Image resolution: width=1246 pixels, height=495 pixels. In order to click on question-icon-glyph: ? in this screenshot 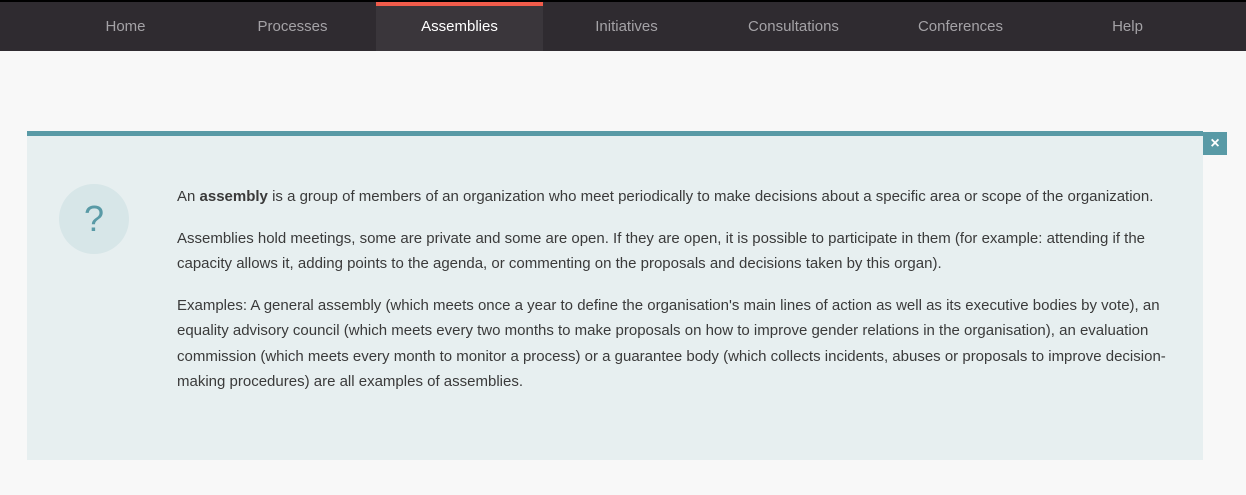, I will do `click(94, 218)`.